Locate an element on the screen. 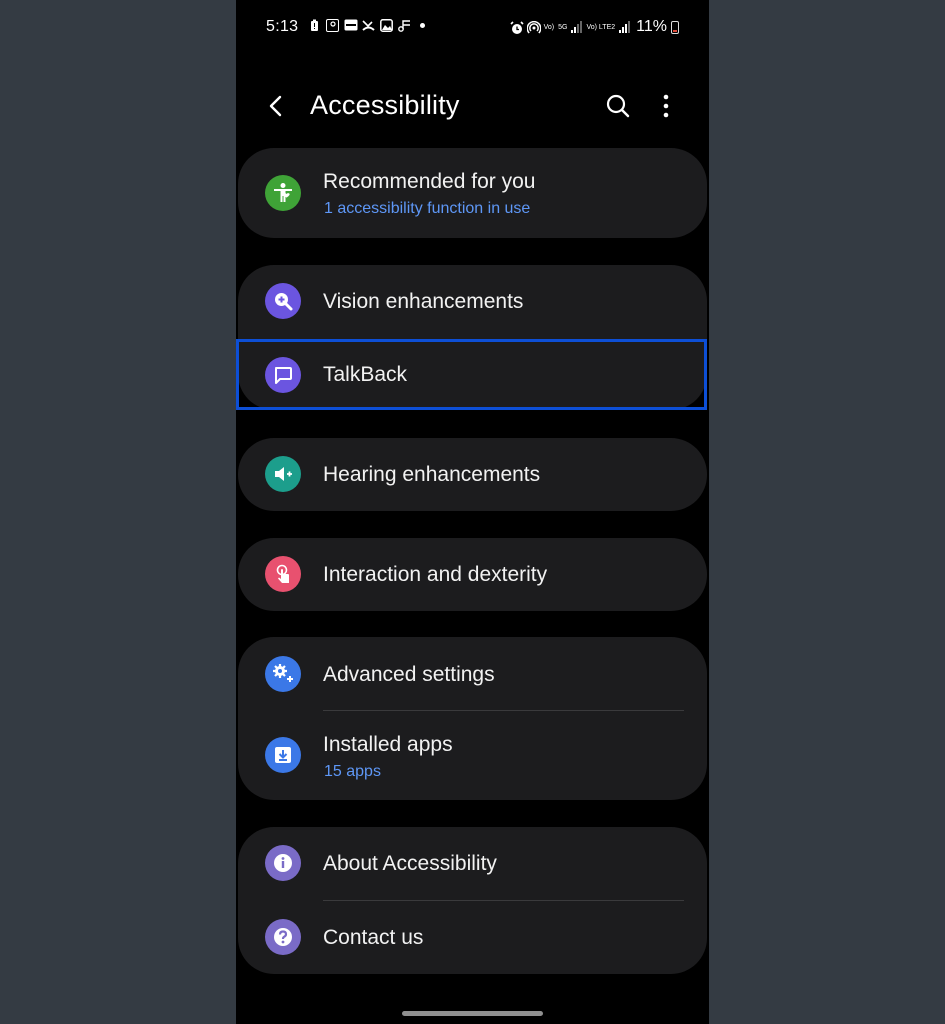 The height and width of the screenshot is (1024, 945). hearing-title: Hearing enhancements is located at coordinates (432, 474).